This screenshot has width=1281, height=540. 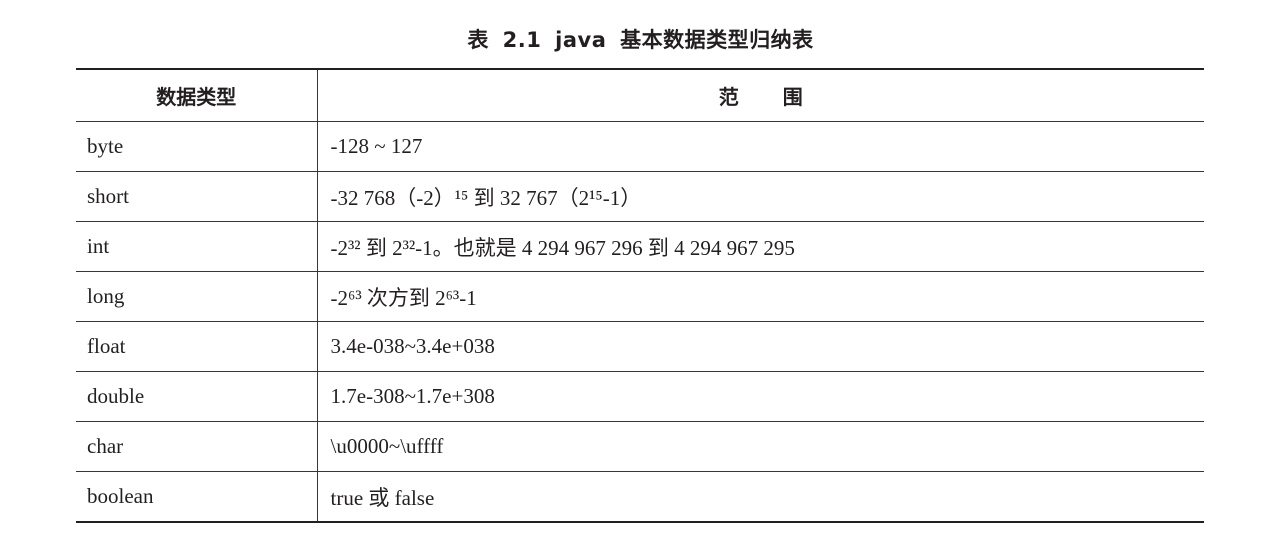 What do you see at coordinates (196, 146) in the screenshot?
I see `type-cell: byte` at bounding box center [196, 146].